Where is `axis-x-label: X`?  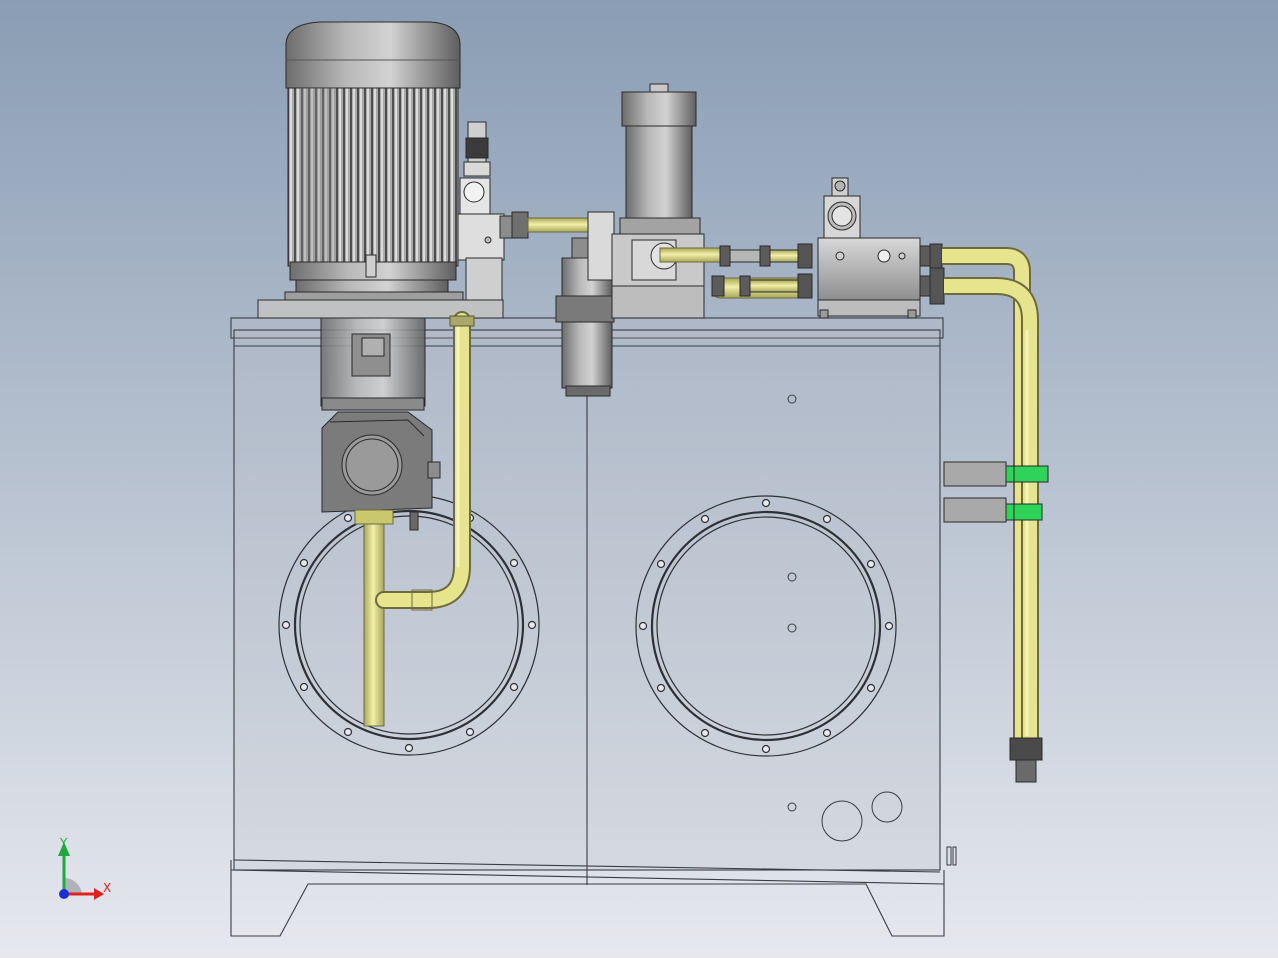
axis-x-label: X is located at coordinates (107, 888).